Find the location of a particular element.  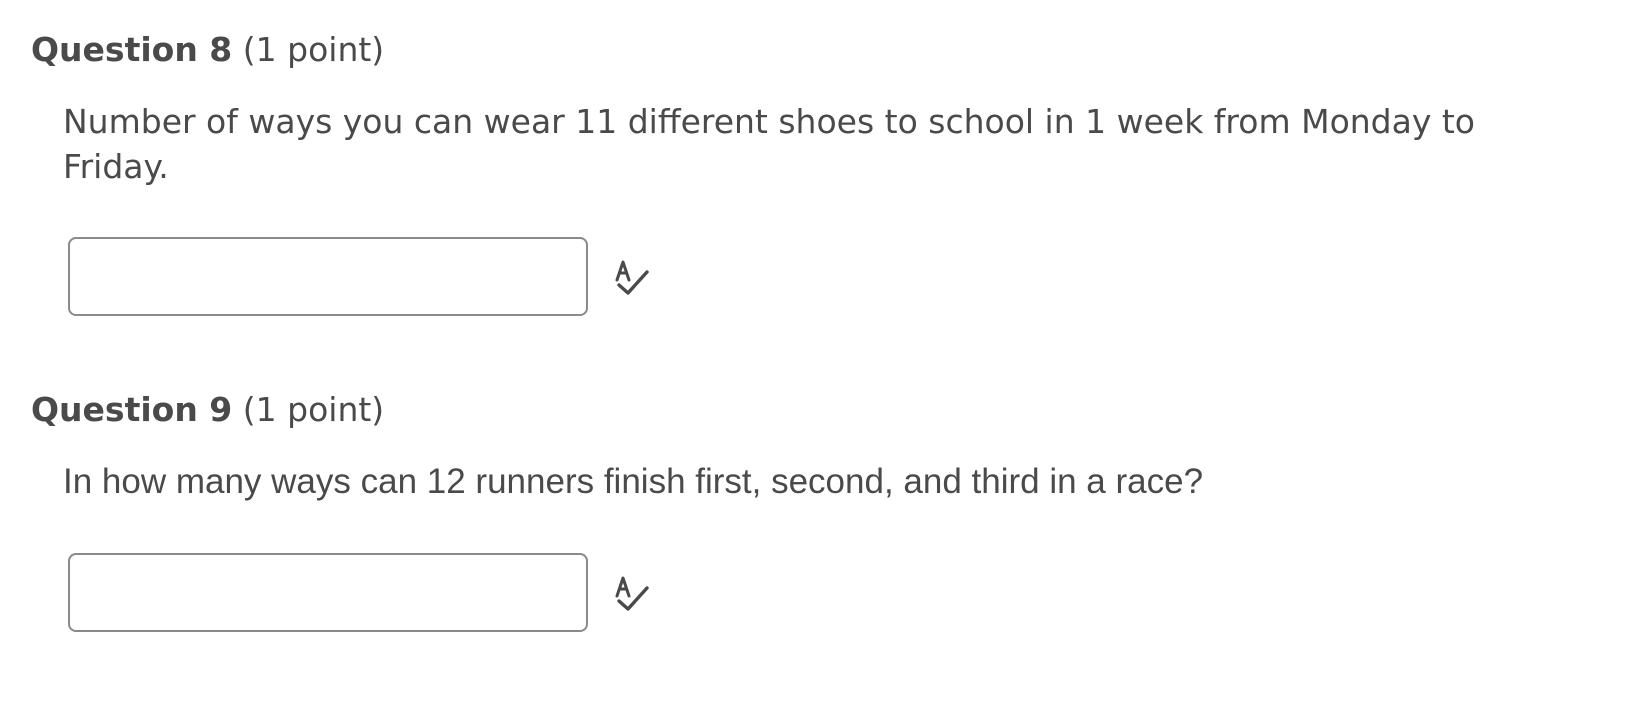

question-header: Question 9 (1 point) is located at coordinates (207, 410).